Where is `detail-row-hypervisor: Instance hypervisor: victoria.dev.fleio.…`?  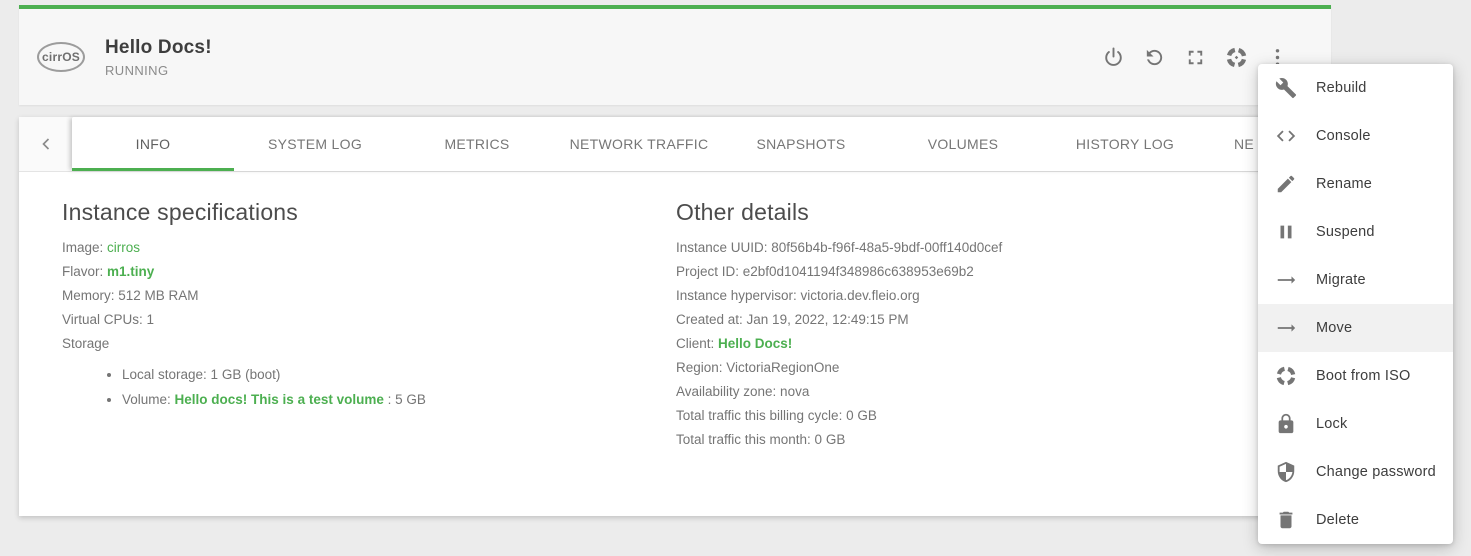 detail-row-hypervisor: Instance hypervisor: victoria.dev.fleio.… is located at coordinates (798, 295).